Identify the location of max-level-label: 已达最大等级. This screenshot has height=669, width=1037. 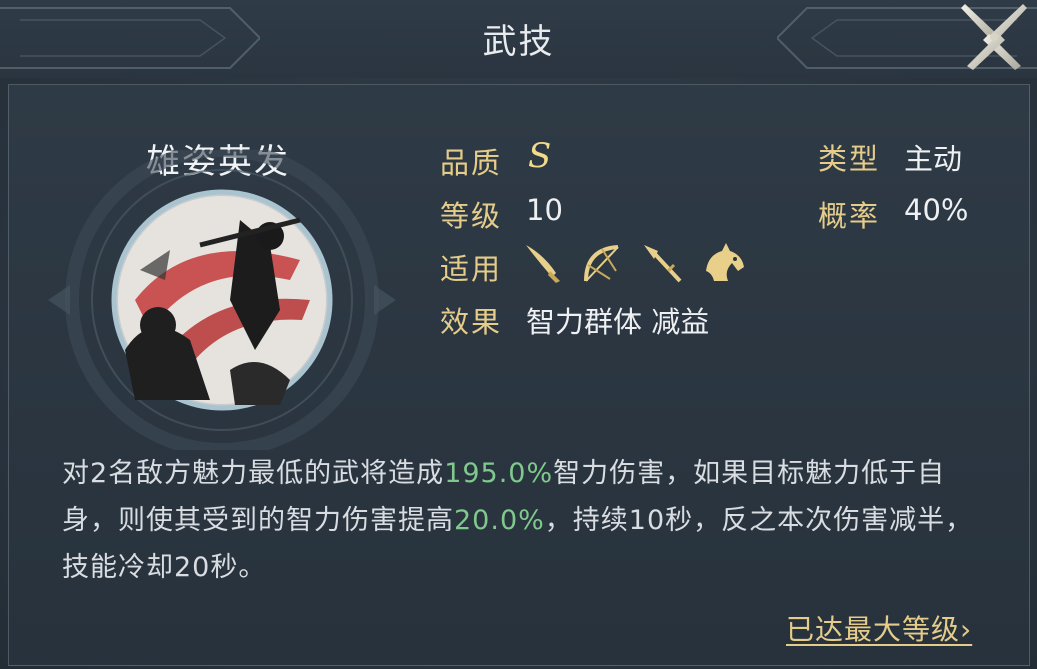
(873, 629).